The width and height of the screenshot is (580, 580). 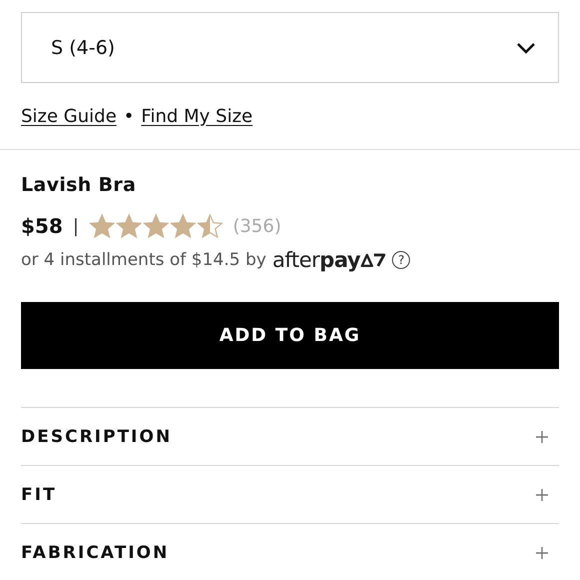 I want to click on add-to-bag-button: ADD TO BAG, so click(x=290, y=335).